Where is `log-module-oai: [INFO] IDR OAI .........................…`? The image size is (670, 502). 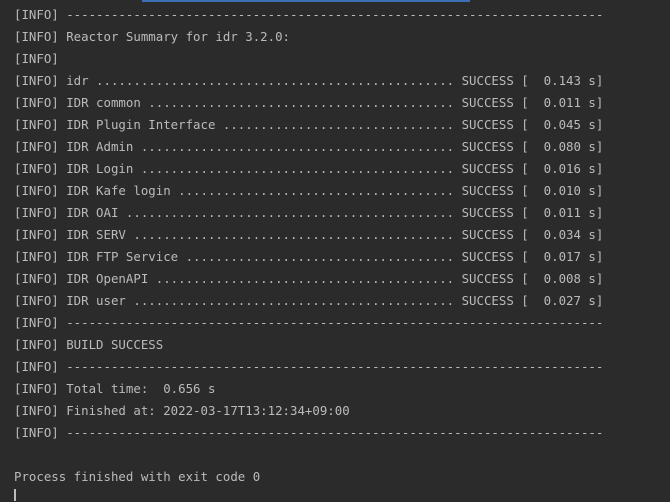
log-module-oai: [INFO] IDR OAI .........................… is located at coordinates (309, 212).